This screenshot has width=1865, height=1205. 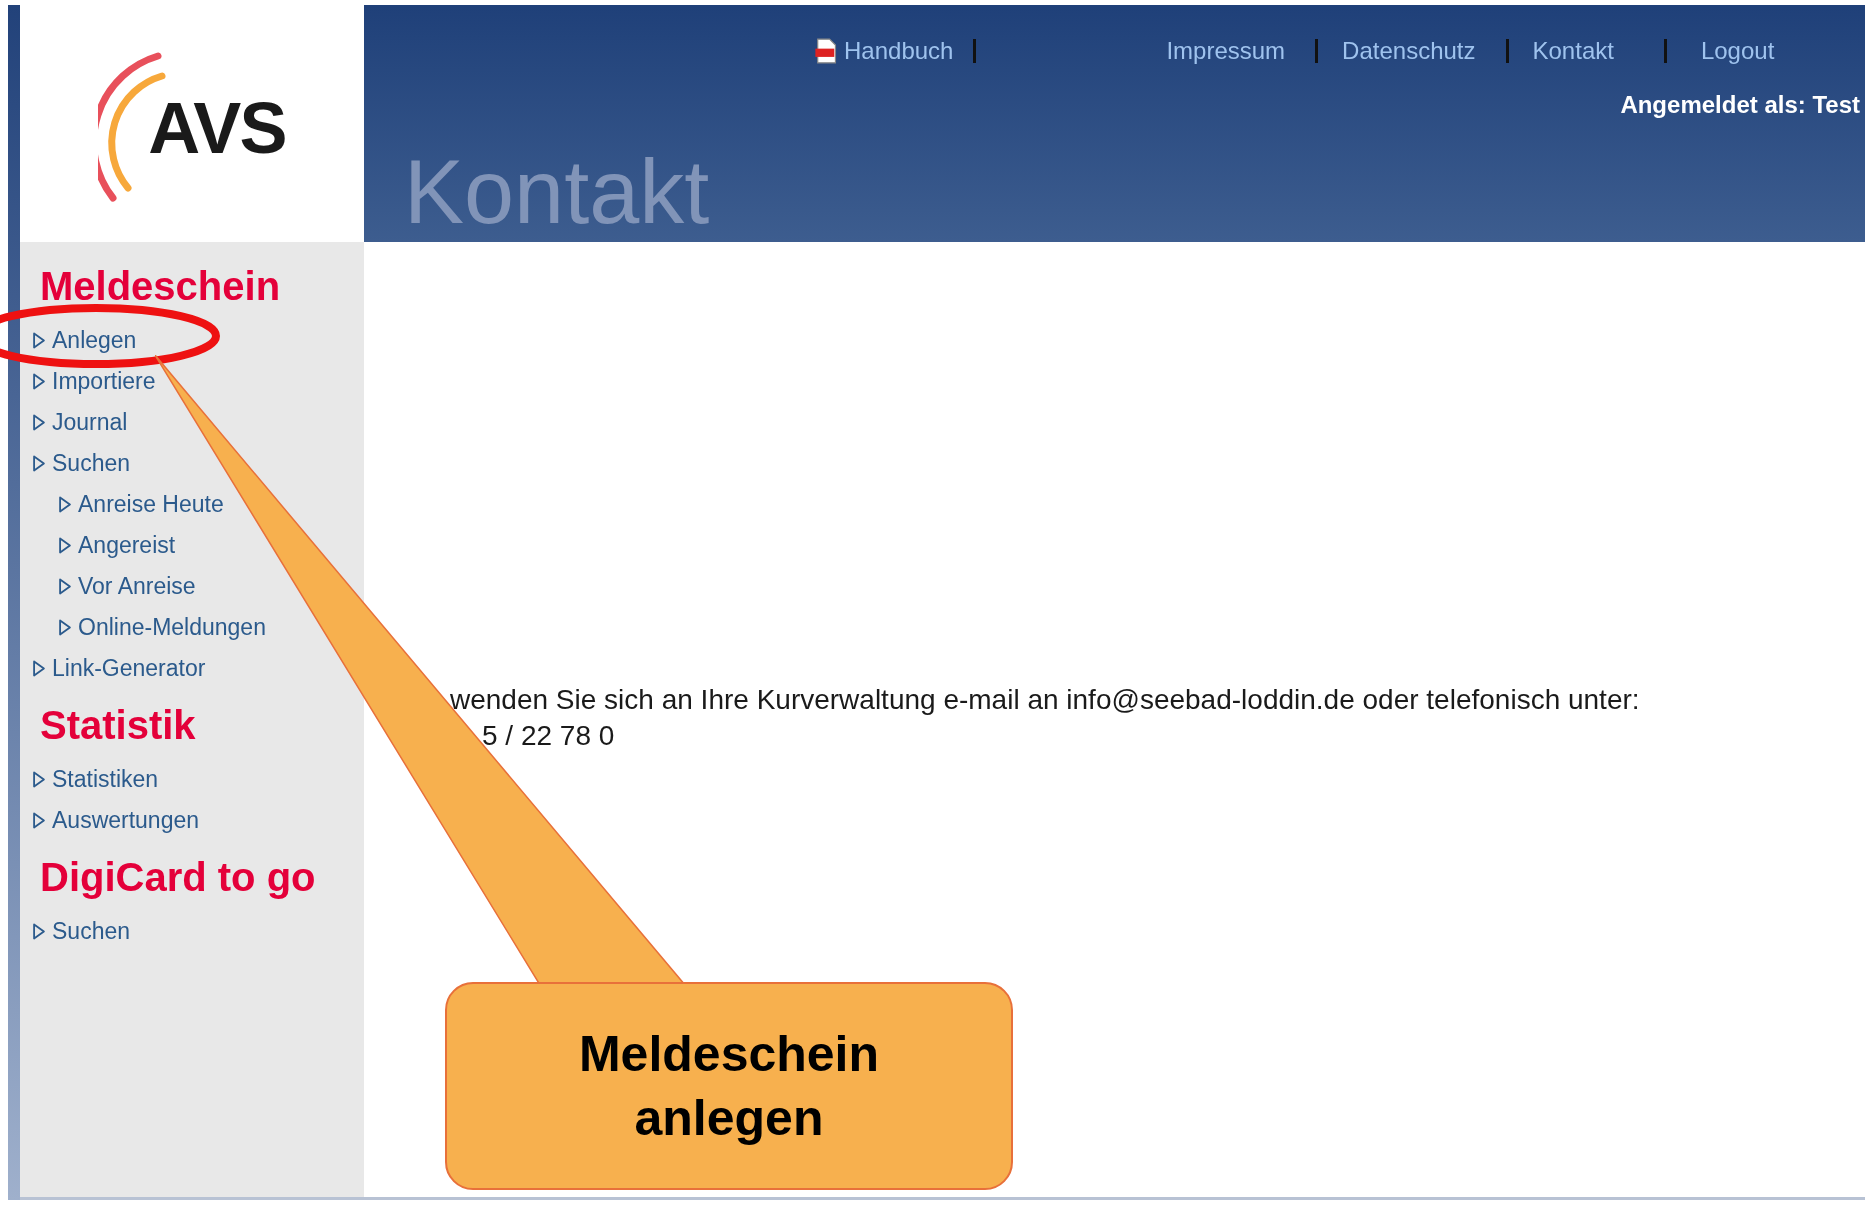 I want to click on header-link: Kontakt, so click(x=1573, y=51).